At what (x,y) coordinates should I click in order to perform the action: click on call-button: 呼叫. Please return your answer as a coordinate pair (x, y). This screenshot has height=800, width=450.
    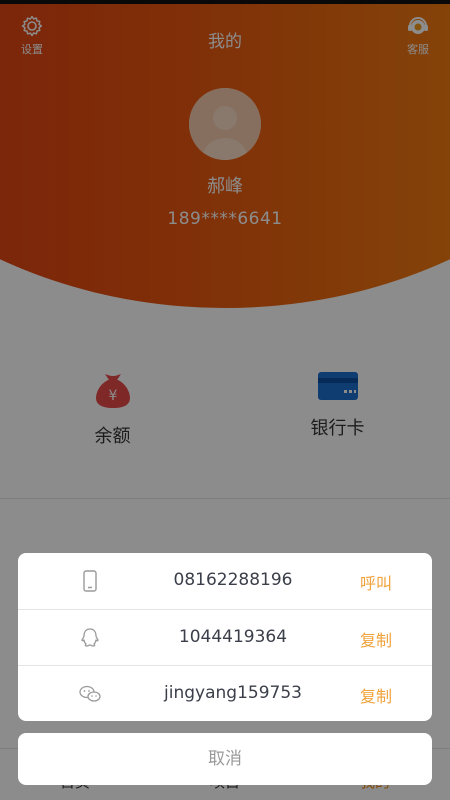
    Looking at the image, I should click on (376, 582).